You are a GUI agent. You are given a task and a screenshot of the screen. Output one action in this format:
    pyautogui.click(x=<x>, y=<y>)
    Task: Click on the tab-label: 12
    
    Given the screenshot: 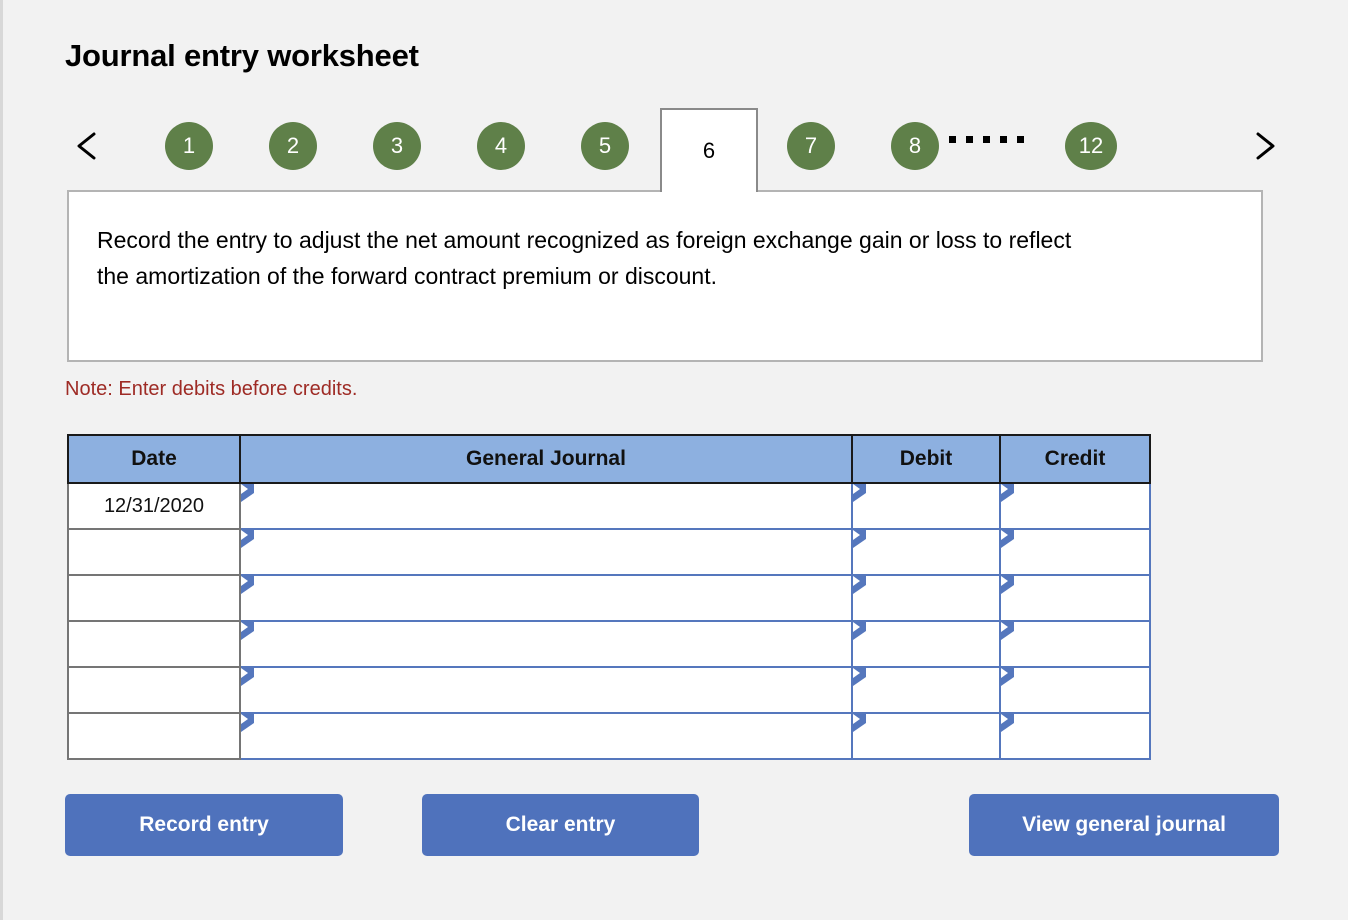 What is the action you would take?
    pyautogui.click(x=1091, y=145)
    